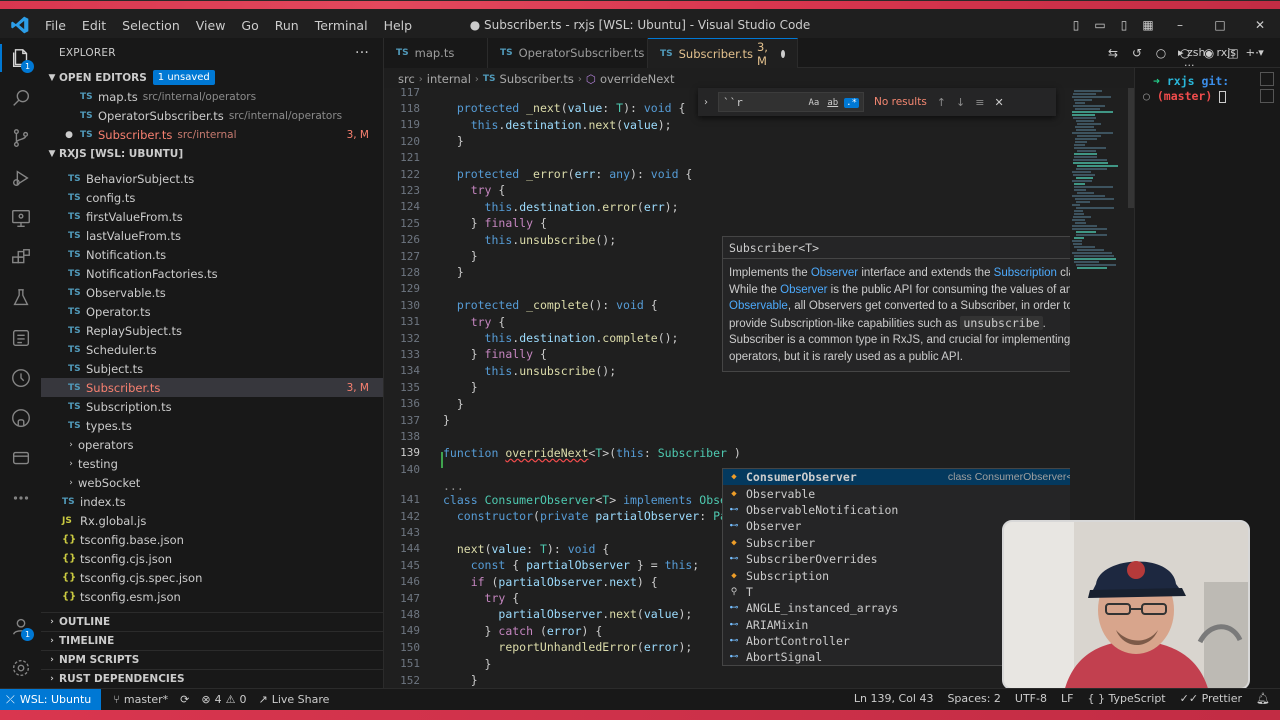 This screenshot has width=1280, height=720. What do you see at coordinates (212, 577) in the screenshot?
I see `file-item: {} tsconfig.cjs.spec.json` at bounding box center [212, 577].